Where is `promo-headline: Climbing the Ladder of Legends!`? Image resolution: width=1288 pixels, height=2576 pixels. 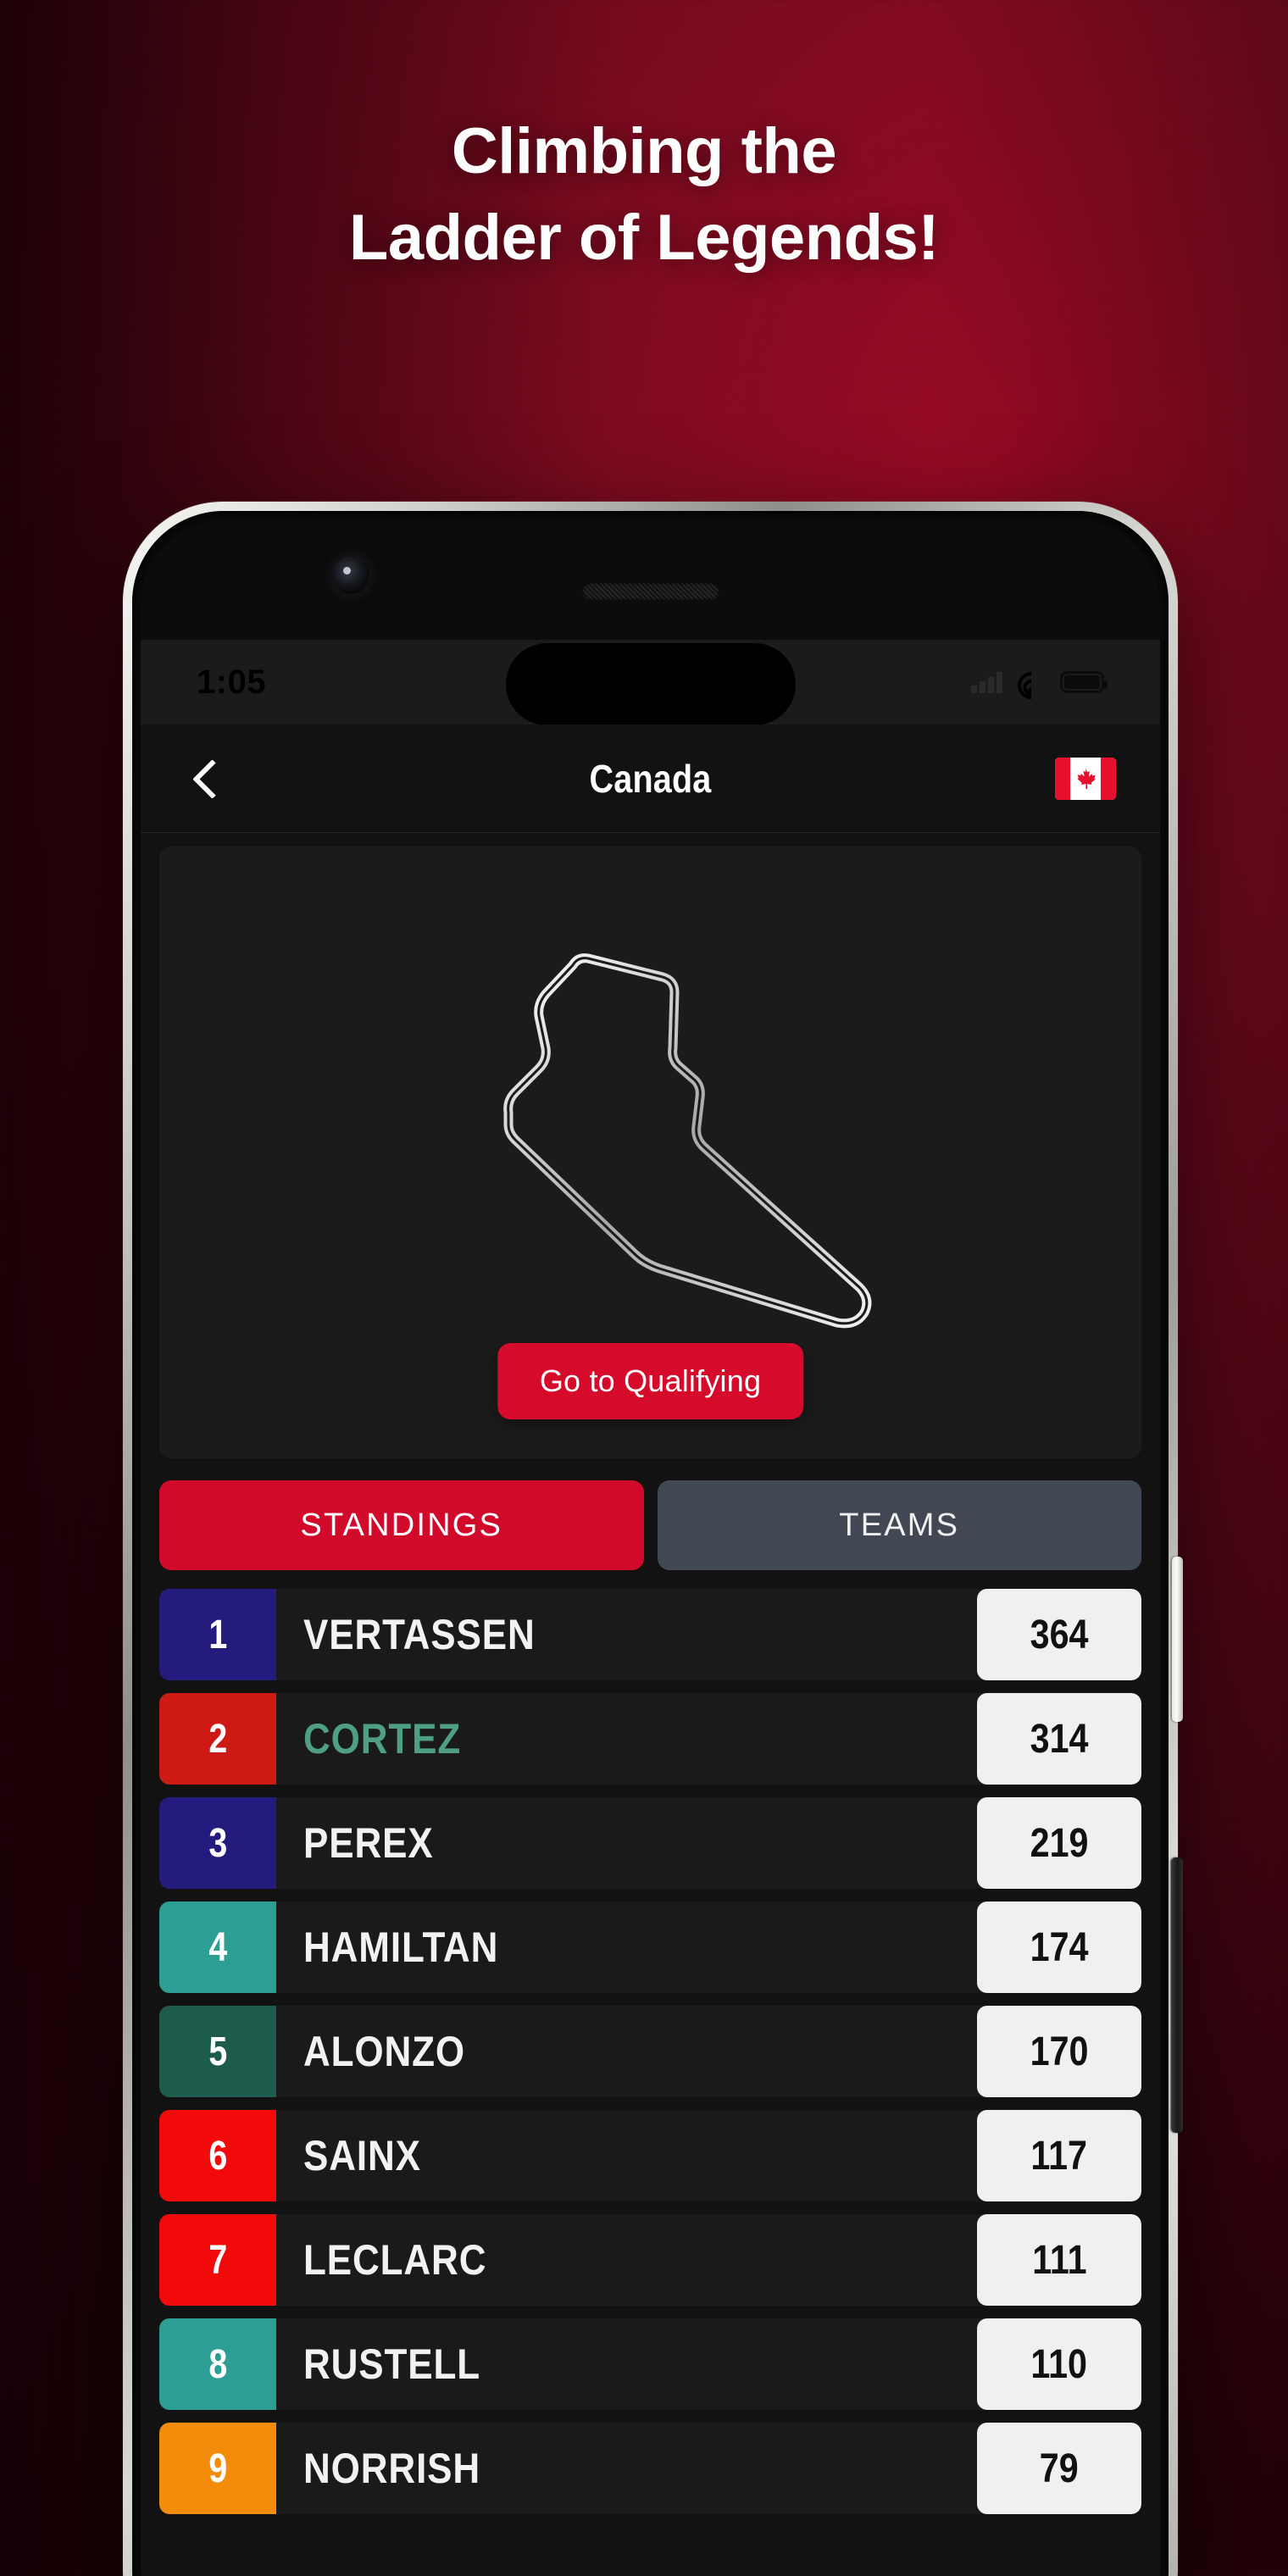 promo-headline: Climbing the Ladder of Legends! is located at coordinates (644, 194).